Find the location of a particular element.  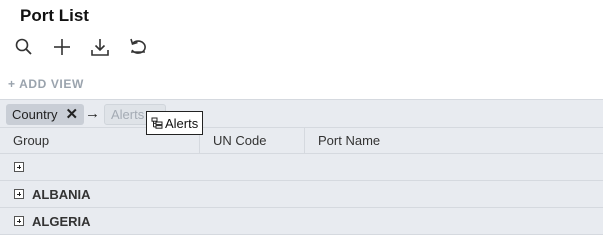

remove-icon: ✕ is located at coordinates (72, 114).